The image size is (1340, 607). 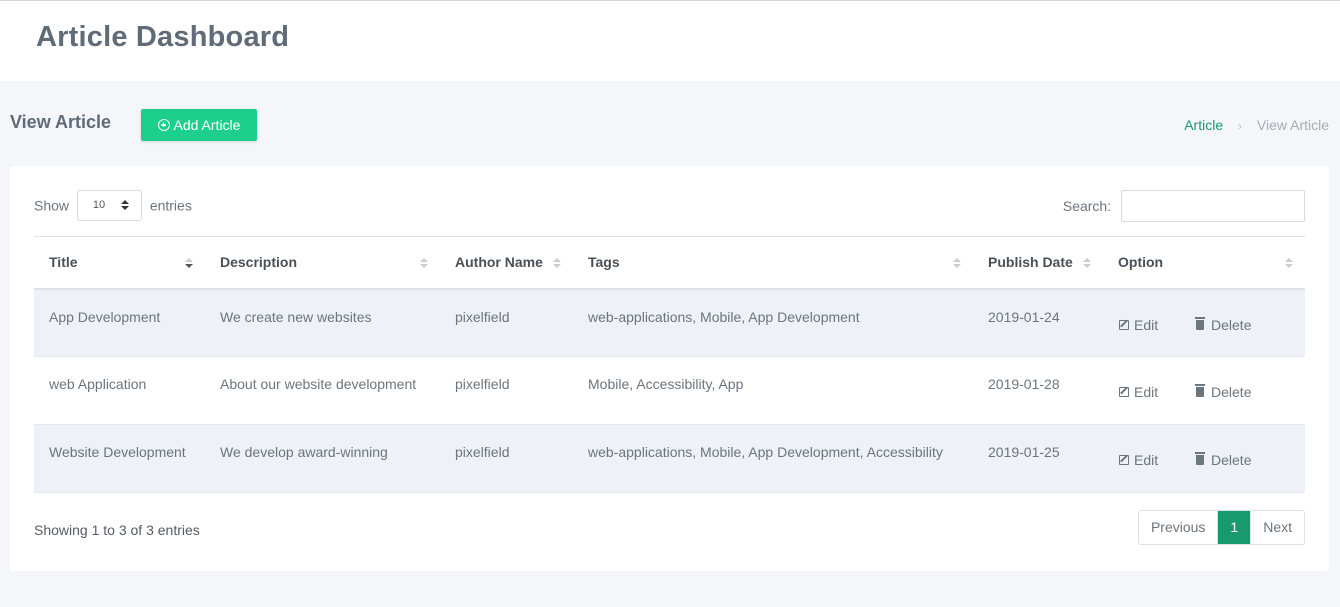 What do you see at coordinates (322, 263) in the screenshot?
I see `column-header-description: Description` at bounding box center [322, 263].